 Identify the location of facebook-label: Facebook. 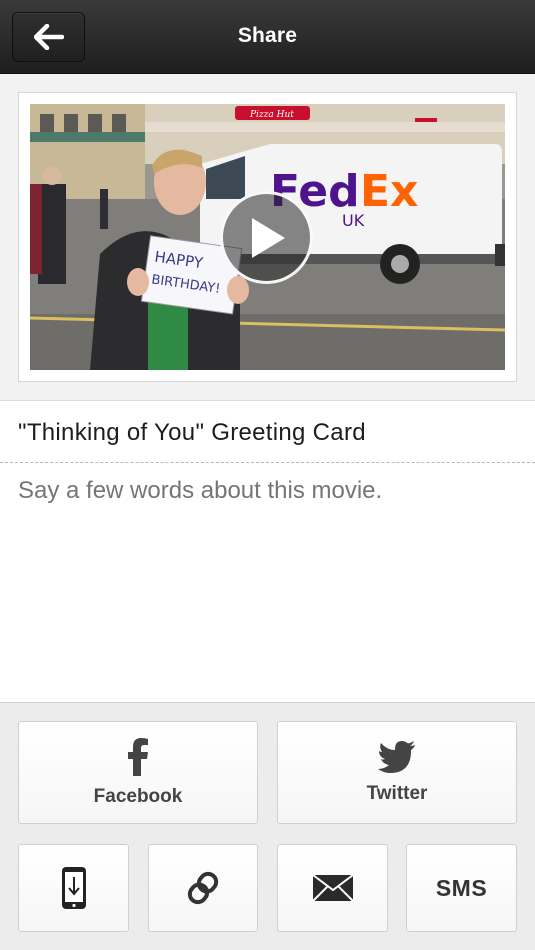
(138, 796).